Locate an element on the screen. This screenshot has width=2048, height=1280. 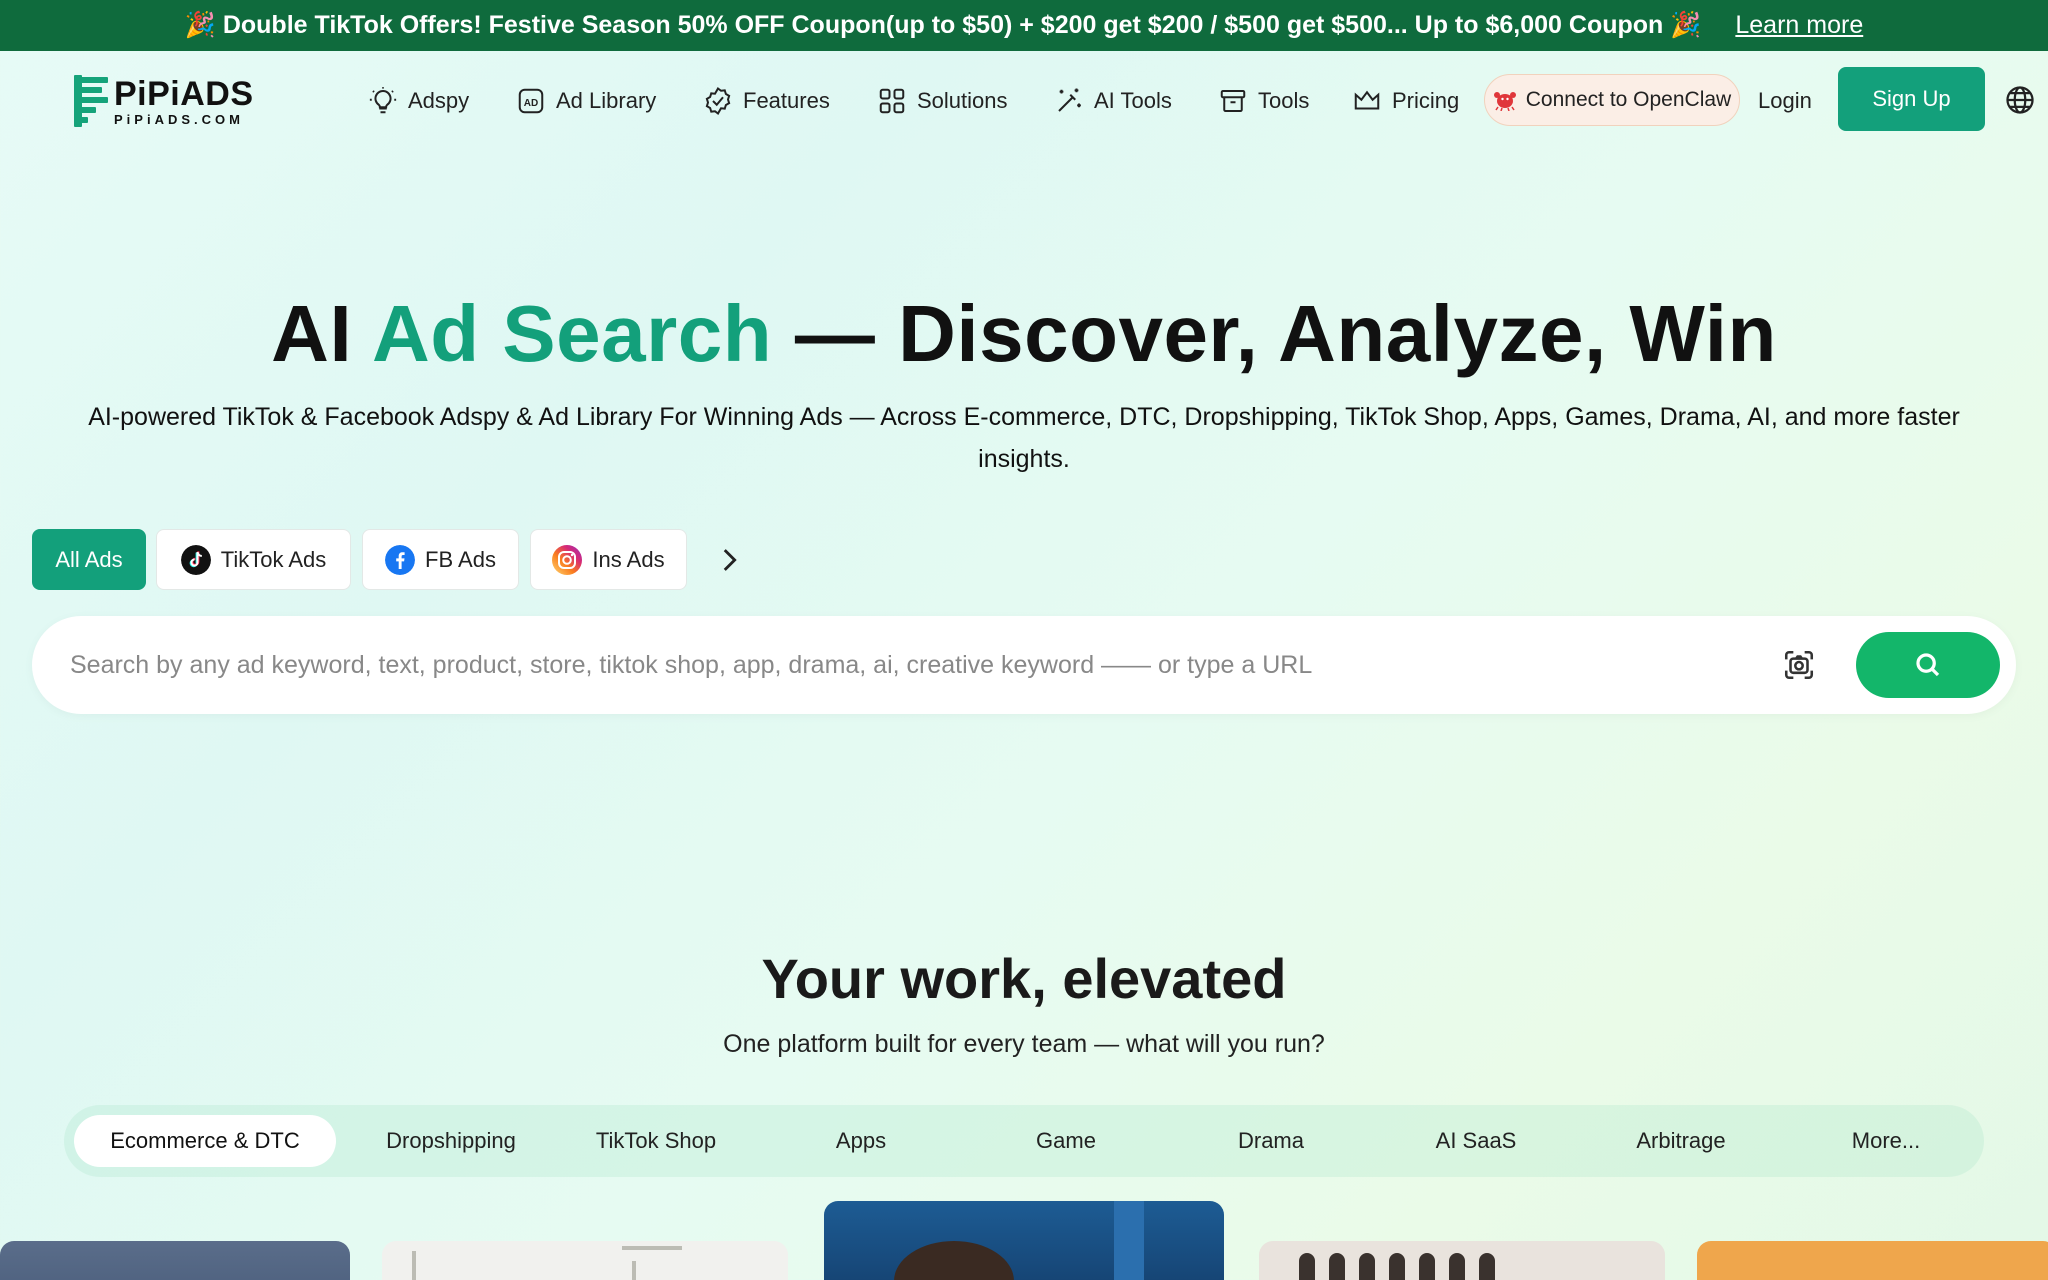
nav-ad-library-label: Ad Library is located at coordinates (606, 100).